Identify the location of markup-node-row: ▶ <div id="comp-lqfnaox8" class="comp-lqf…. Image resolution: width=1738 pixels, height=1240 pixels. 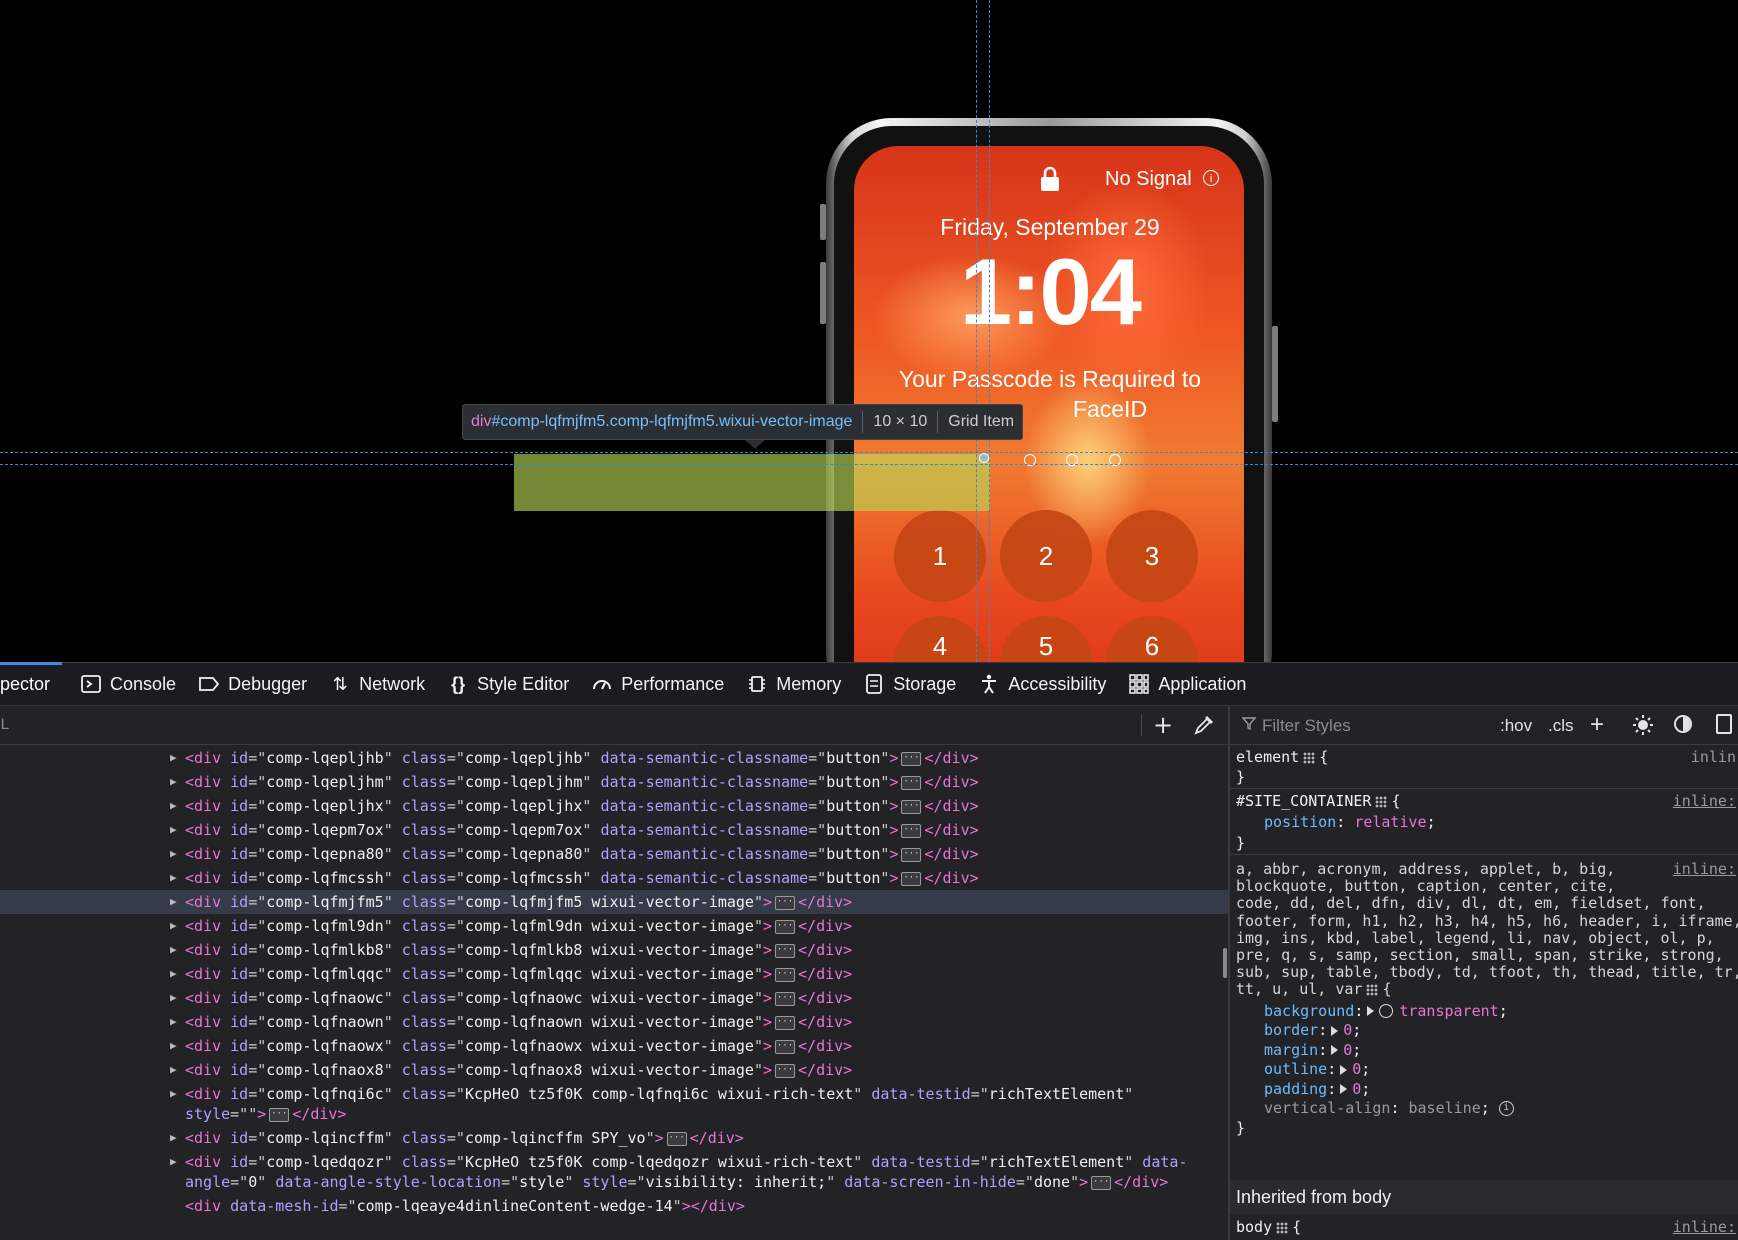
(614, 1070).